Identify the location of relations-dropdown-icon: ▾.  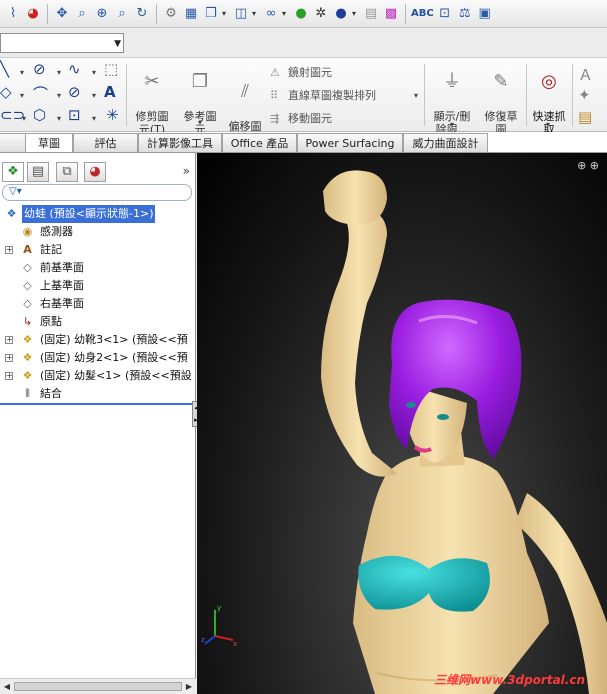
(452, 124).